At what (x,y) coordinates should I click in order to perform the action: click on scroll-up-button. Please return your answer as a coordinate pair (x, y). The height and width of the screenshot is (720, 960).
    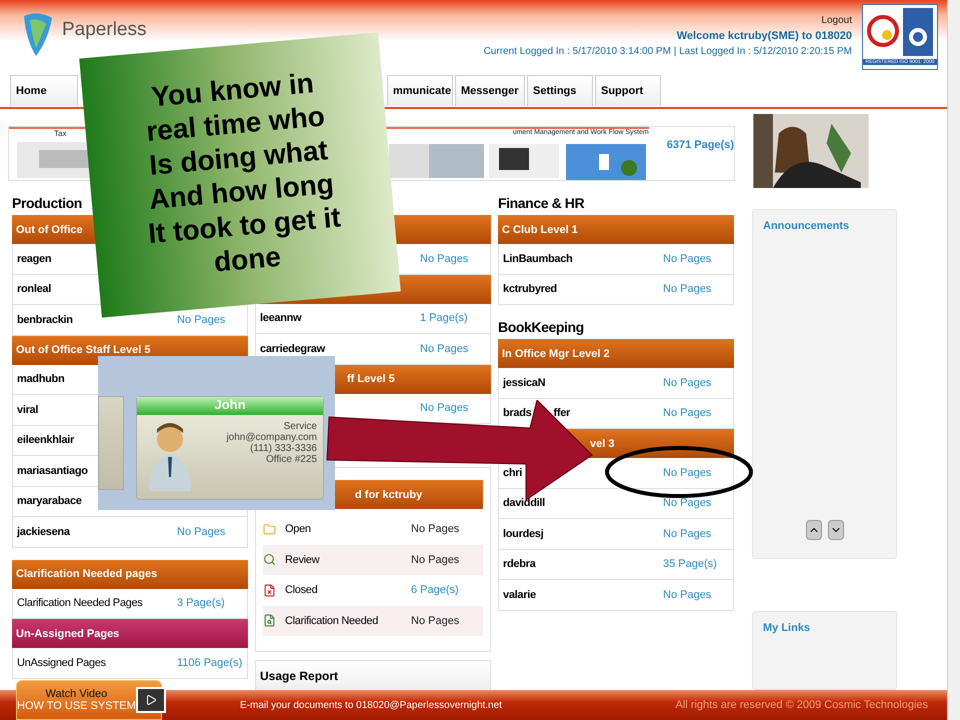
    Looking at the image, I should click on (814, 530).